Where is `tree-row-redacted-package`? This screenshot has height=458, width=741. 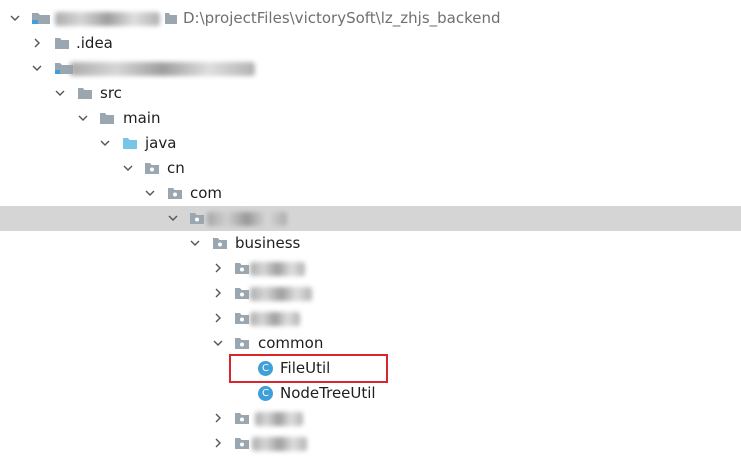 tree-row-redacted-package is located at coordinates (370, 218).